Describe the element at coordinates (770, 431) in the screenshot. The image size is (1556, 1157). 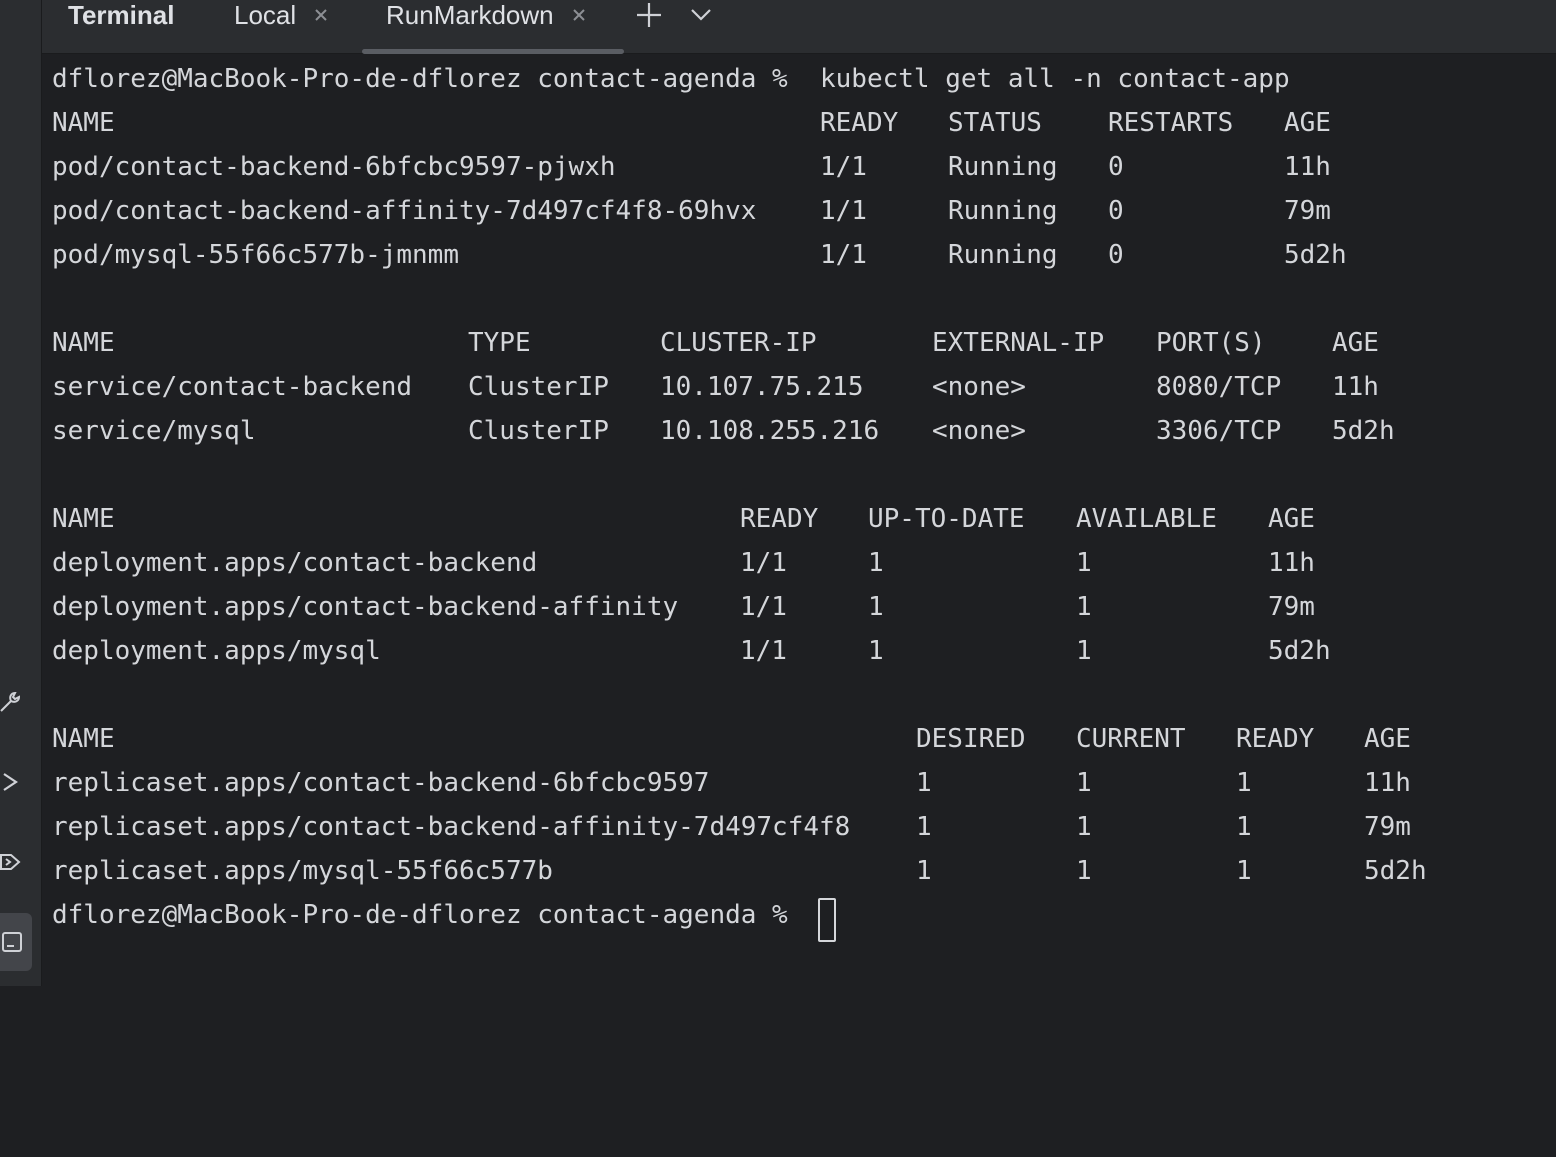
I see `service-cluster-ip: 10.108.255.216` at that location.